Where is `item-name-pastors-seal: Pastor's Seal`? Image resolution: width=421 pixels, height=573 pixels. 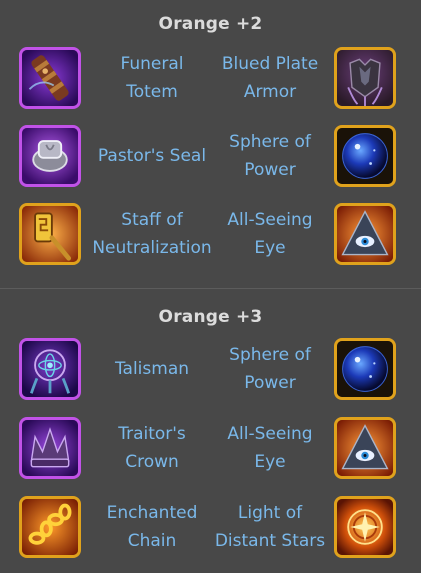
item-name-pastors-seal: Pastor's Seal is located at coordinates (152, 156).